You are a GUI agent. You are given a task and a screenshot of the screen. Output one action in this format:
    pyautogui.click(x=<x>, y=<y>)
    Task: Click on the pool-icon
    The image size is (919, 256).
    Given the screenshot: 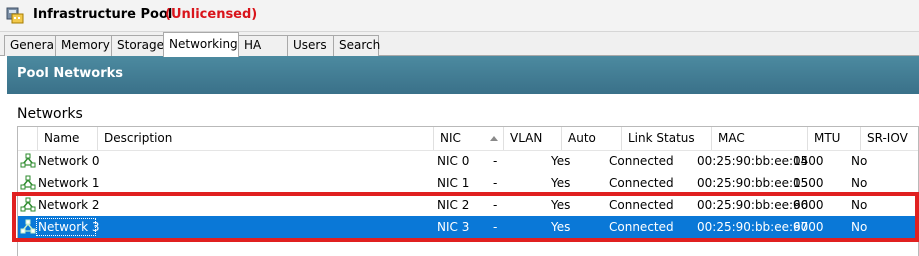 What is the action you would take?
    pyautogui.click(x=15, y=15)
    